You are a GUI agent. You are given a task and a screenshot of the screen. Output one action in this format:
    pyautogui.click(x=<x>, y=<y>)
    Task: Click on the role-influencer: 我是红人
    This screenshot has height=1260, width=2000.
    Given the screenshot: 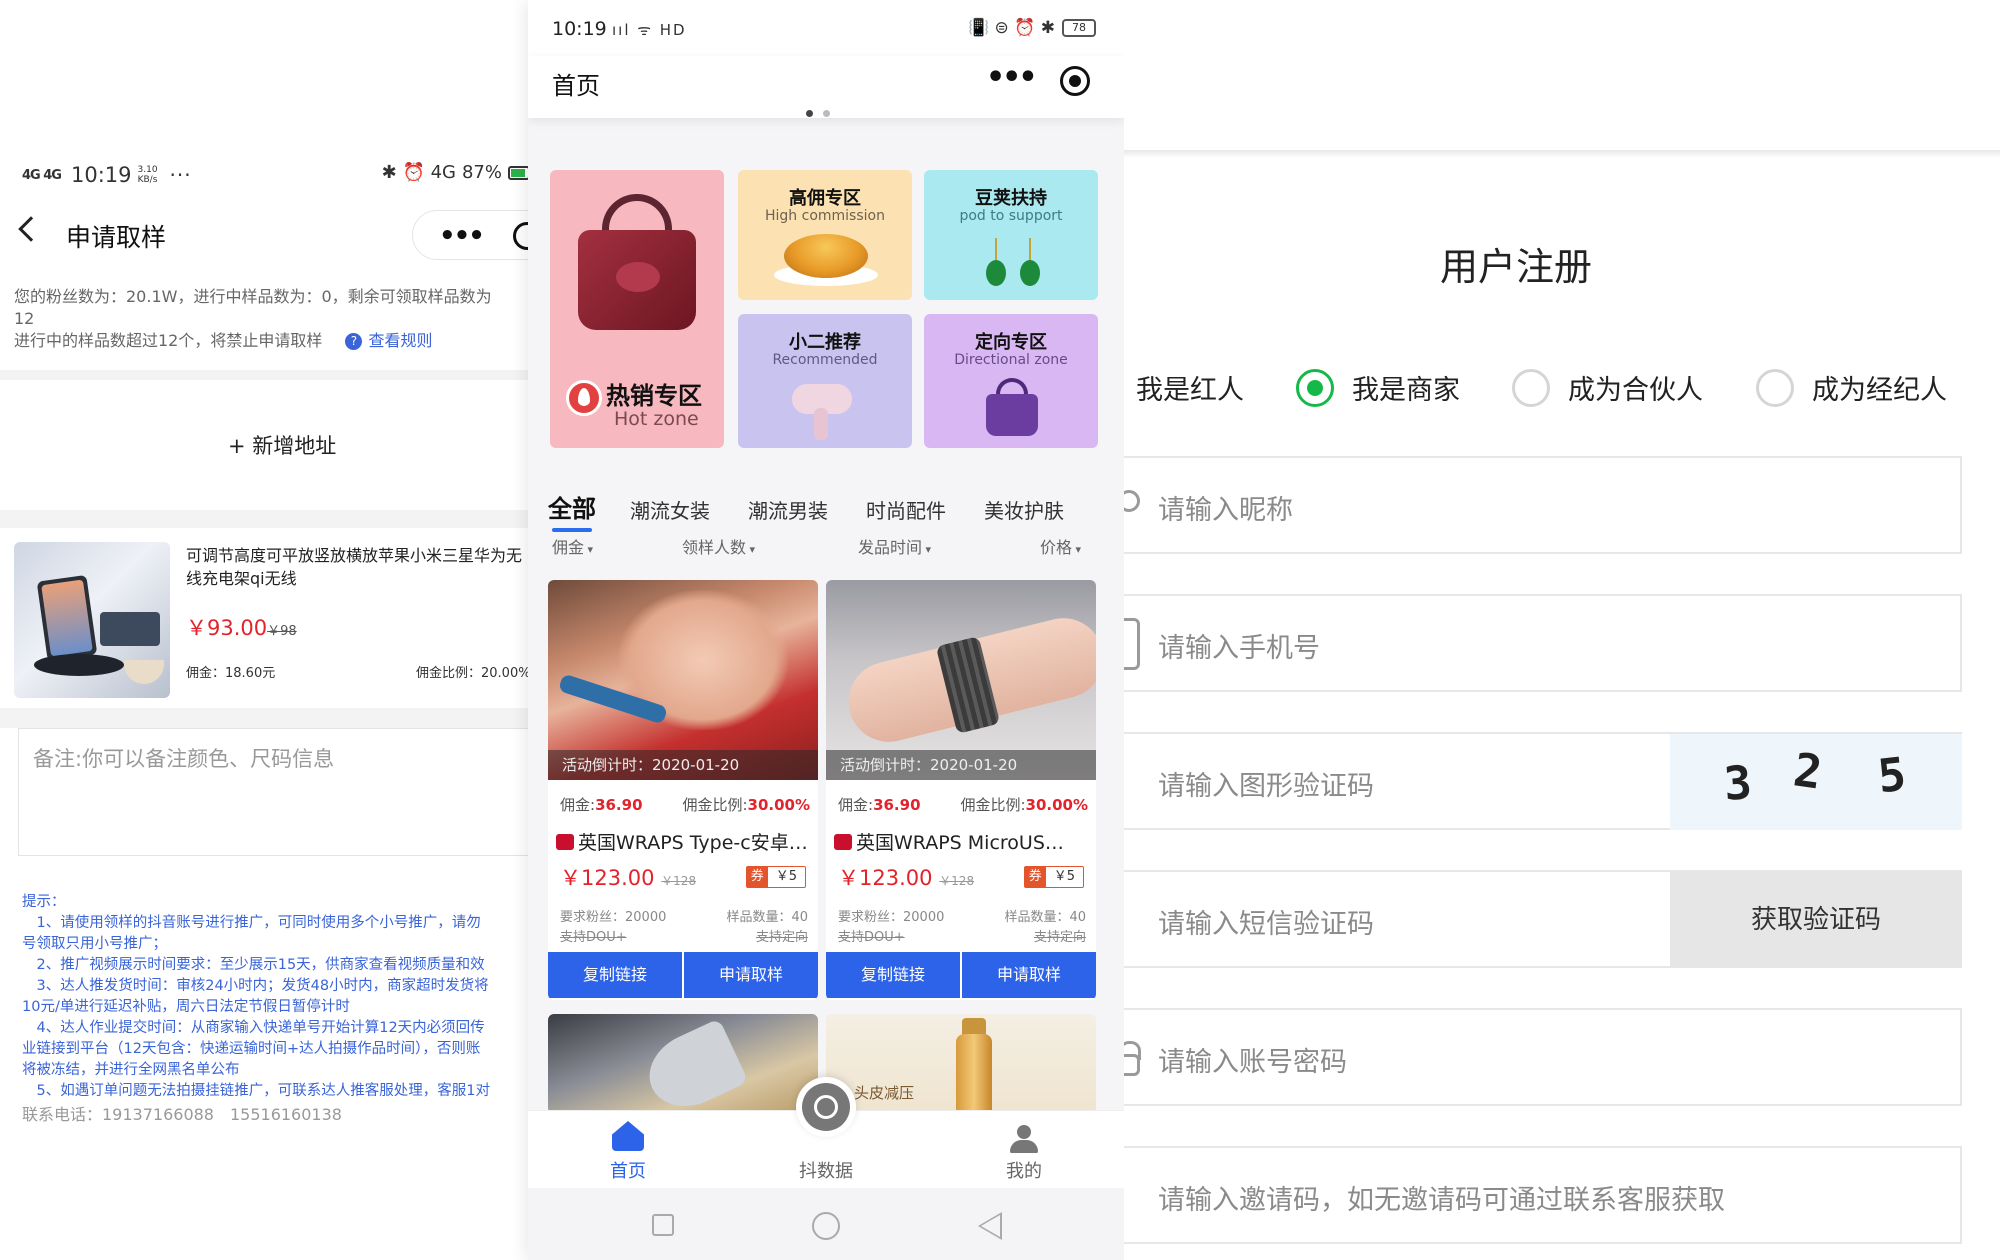 What is the action you would take?
    pyautogui.click(x=1190, y=387)
    